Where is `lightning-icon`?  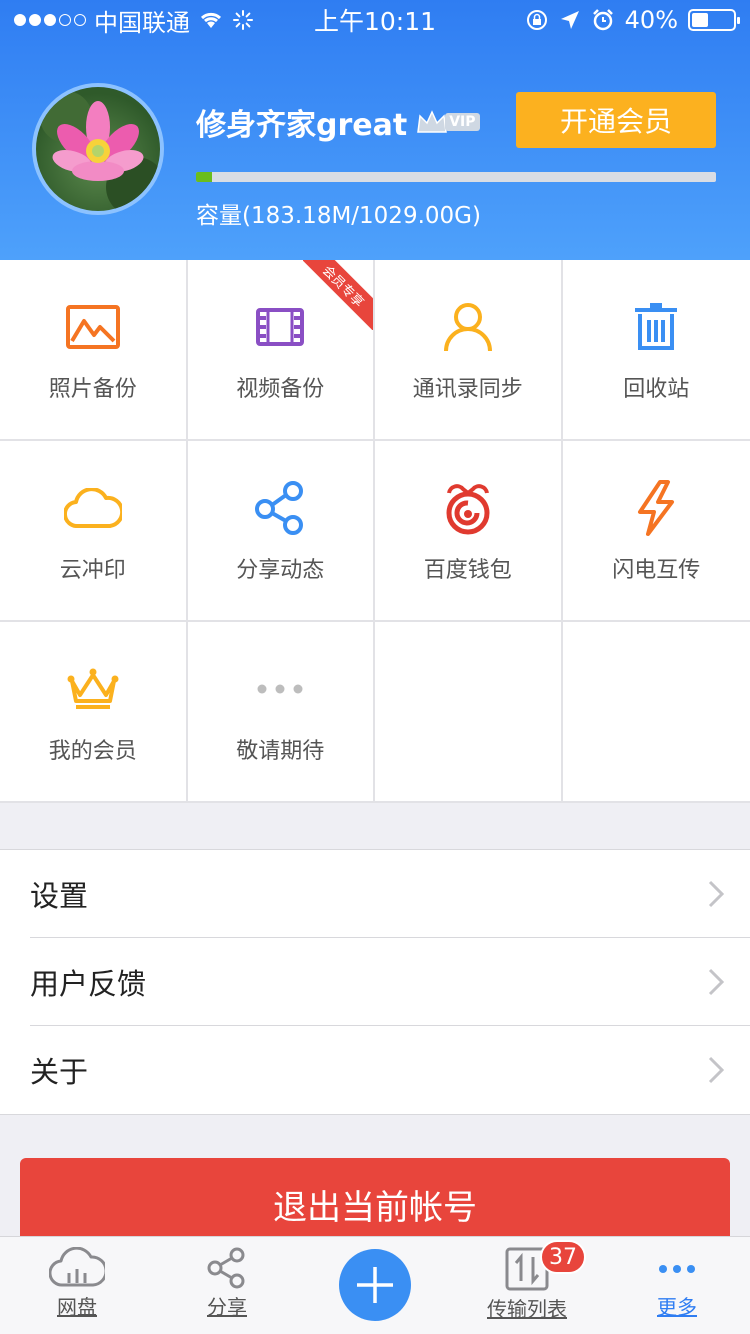
lightning-icon is located at coordinates (656, 508).